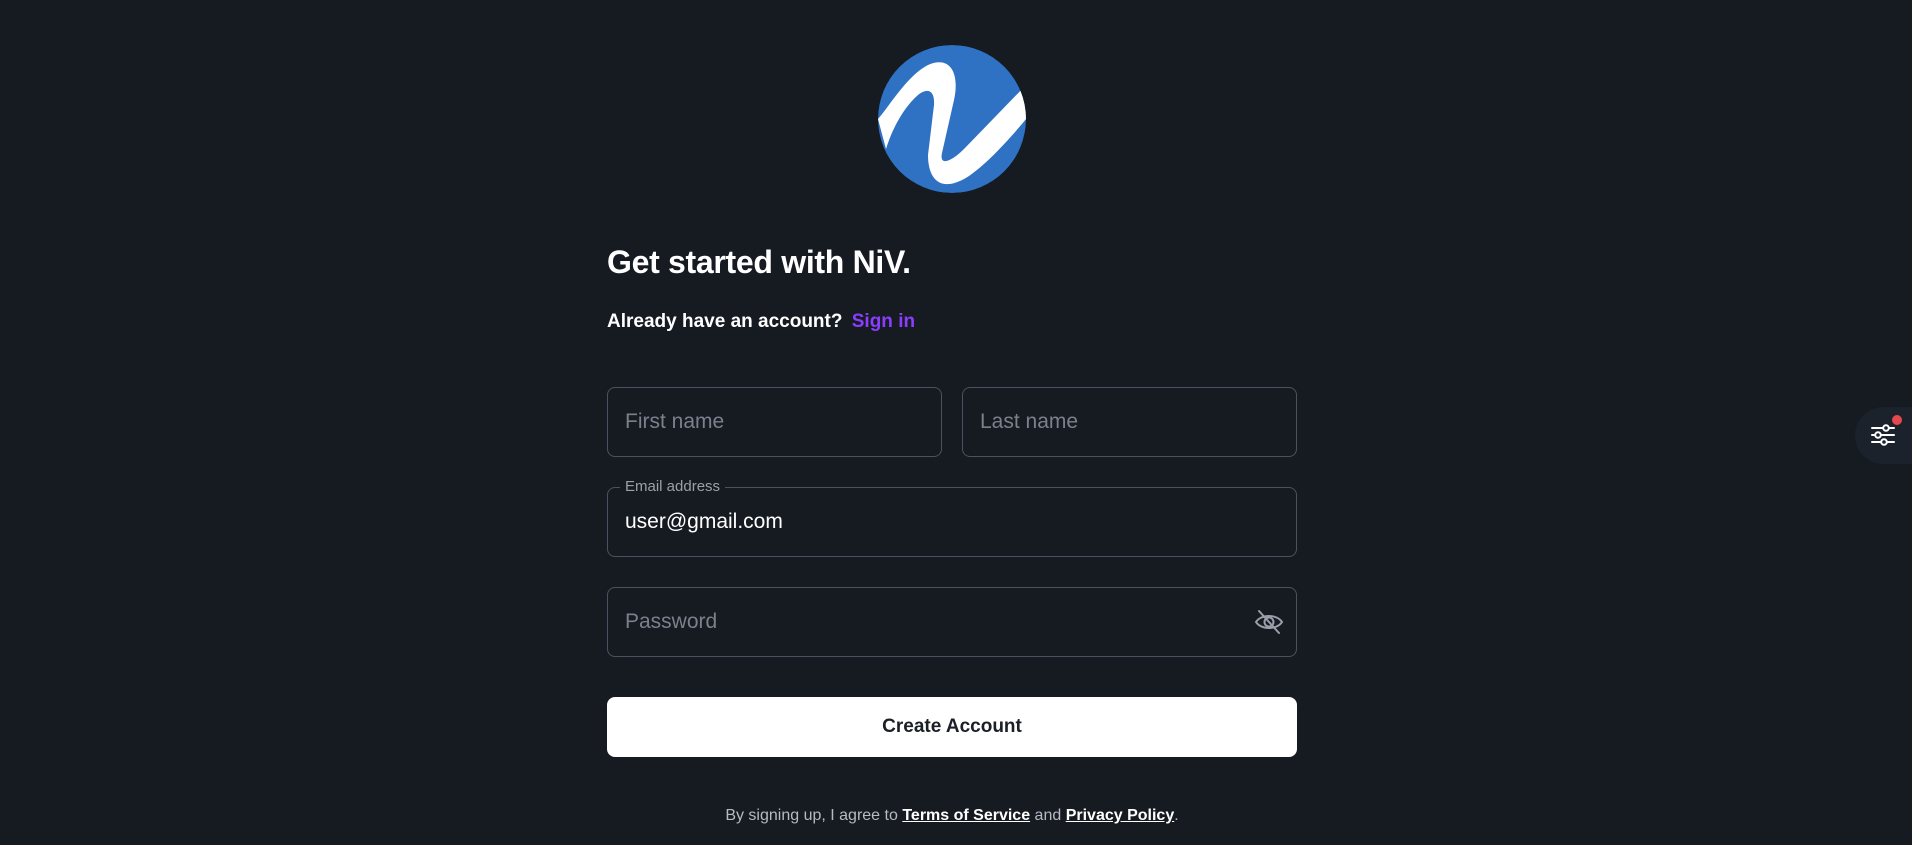 This screenshot has height=845, width=1912. Describe the element at coordinates (952, 517) in the screenshot. I see `email-field: Email address user@gmail.com` at that location.